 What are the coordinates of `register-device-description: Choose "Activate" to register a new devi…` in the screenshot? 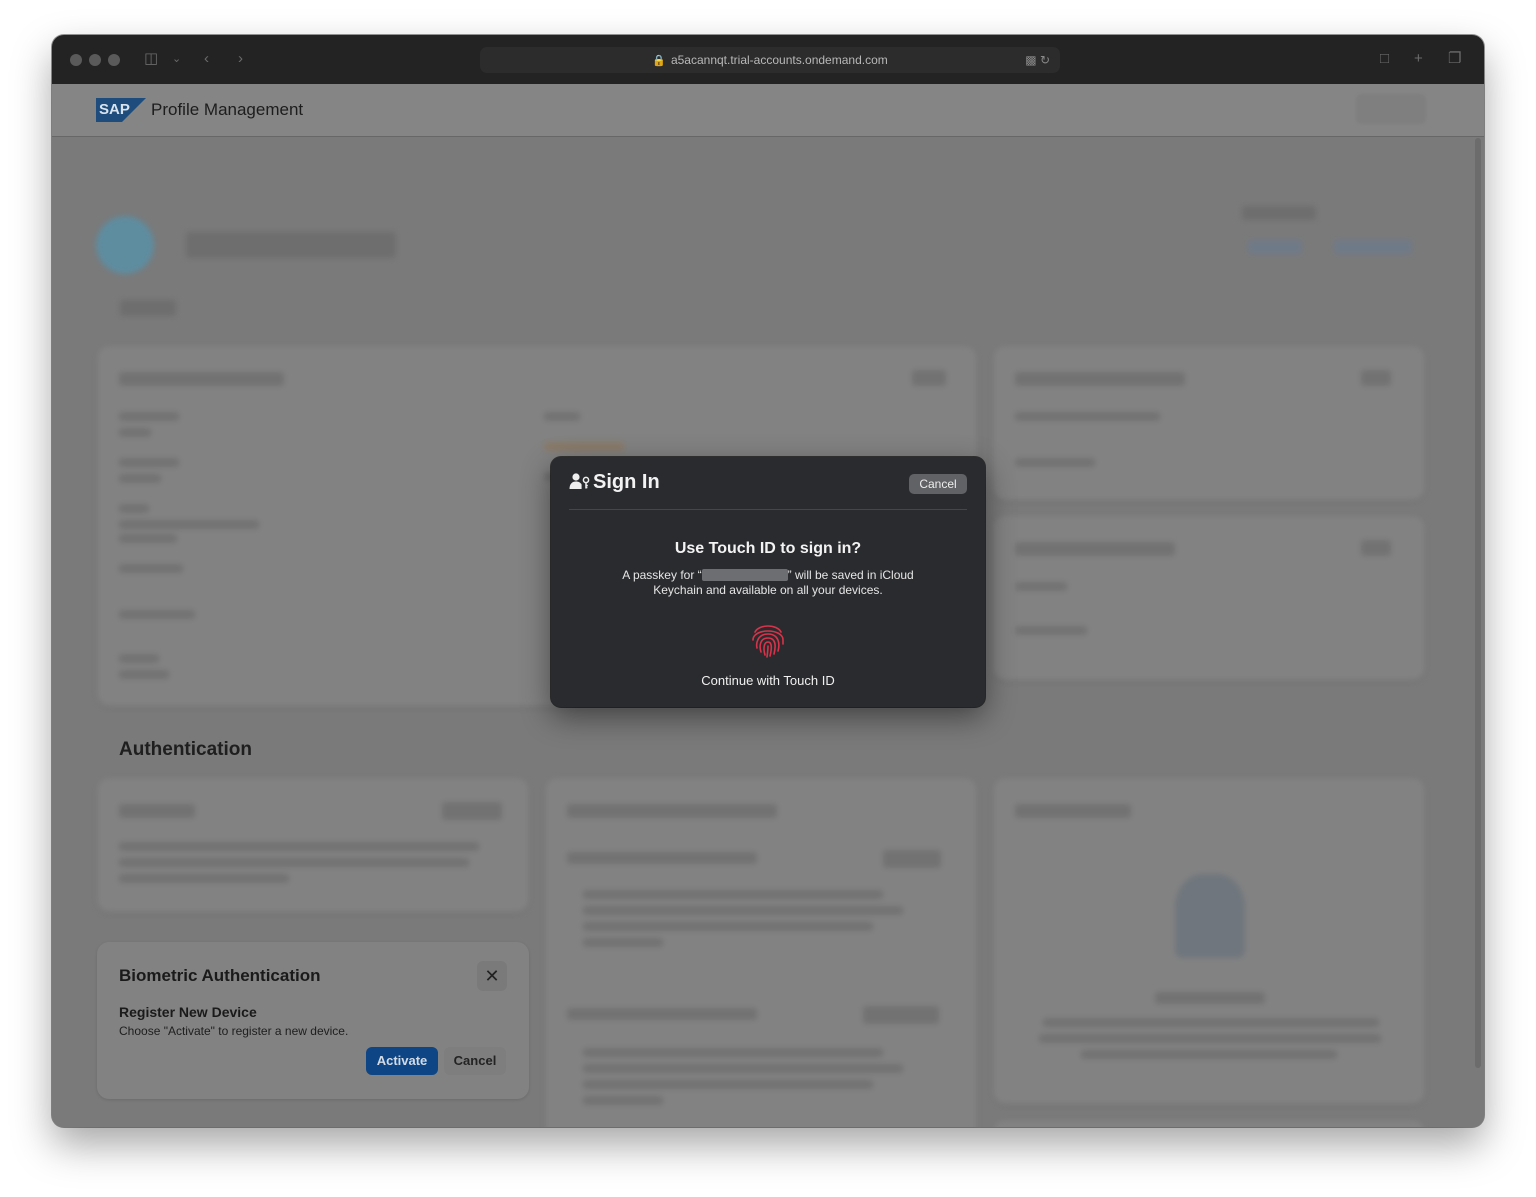 It's located at (234, 1031).